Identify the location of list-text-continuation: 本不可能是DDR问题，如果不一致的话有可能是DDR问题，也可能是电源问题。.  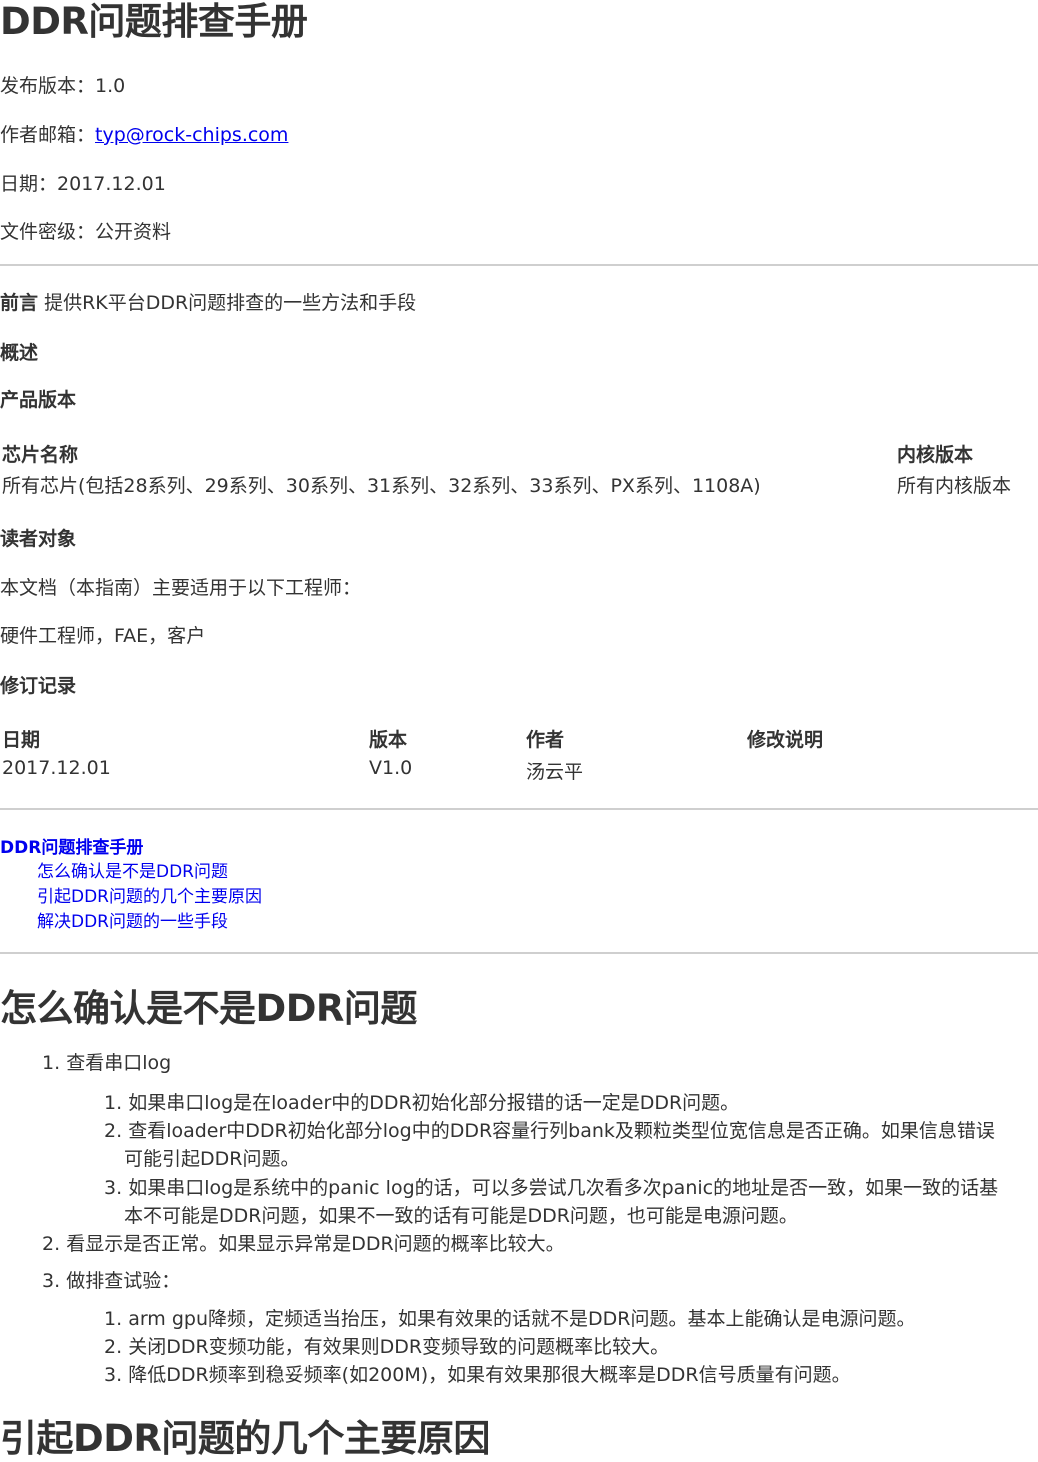
(461, 1216).